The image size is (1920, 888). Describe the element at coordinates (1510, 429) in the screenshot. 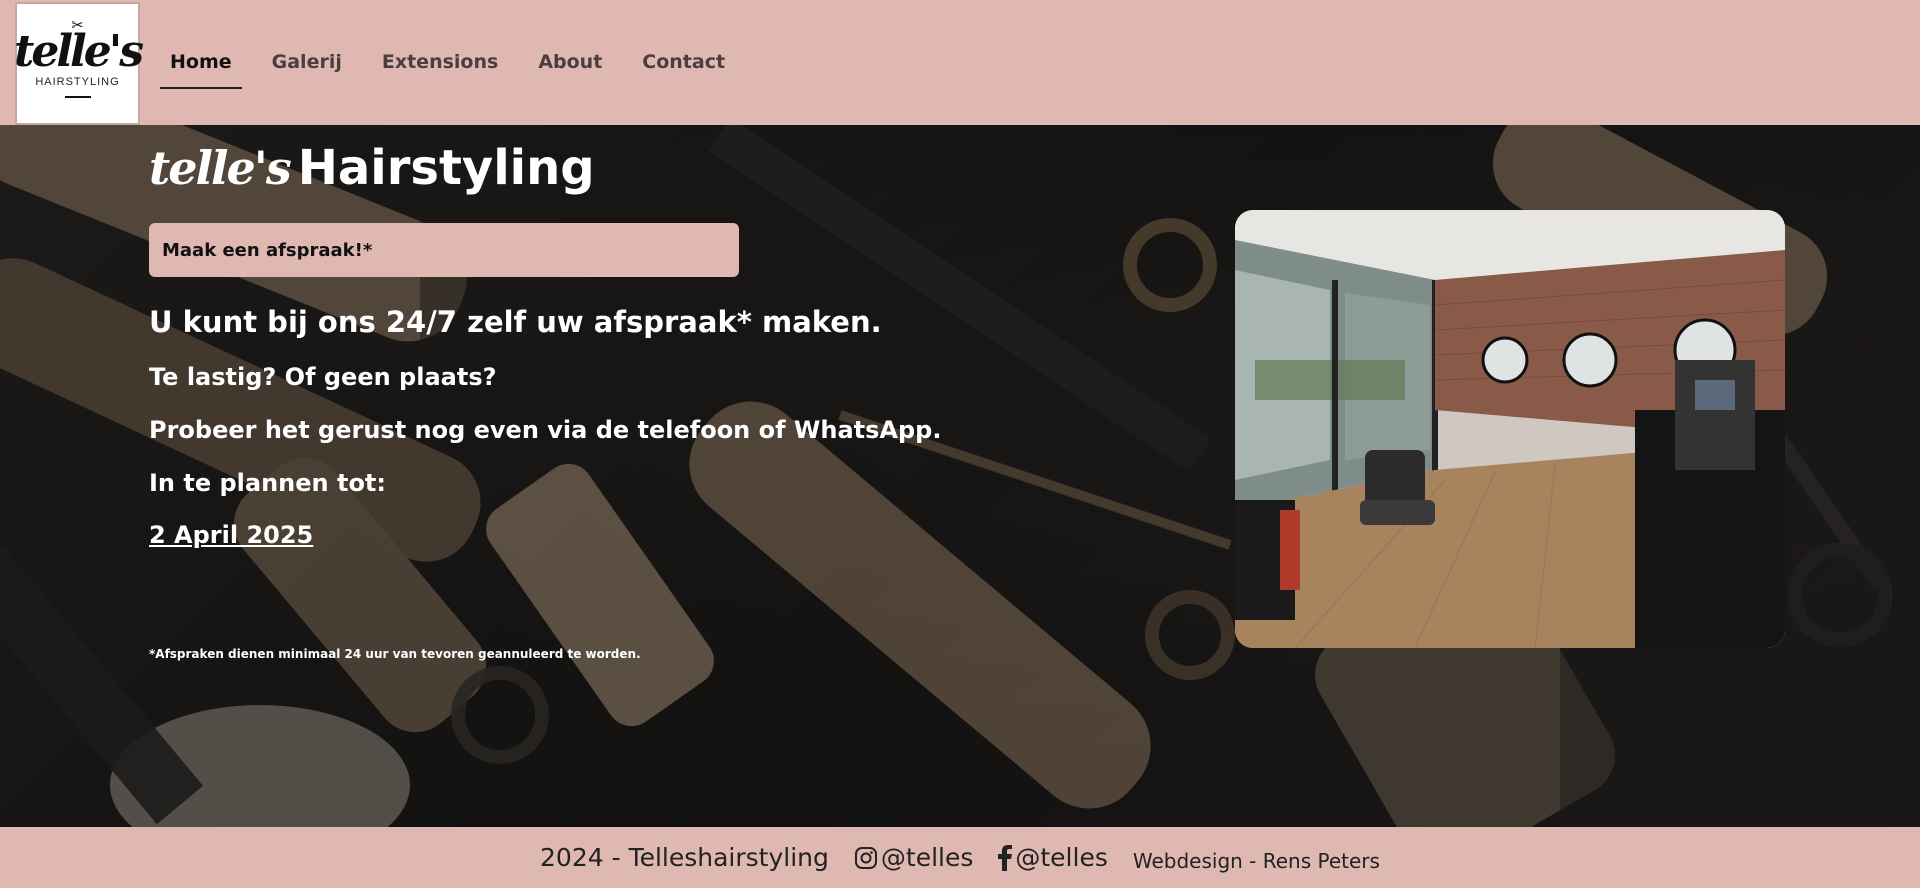

I see `salon-interior-photo` at that location.